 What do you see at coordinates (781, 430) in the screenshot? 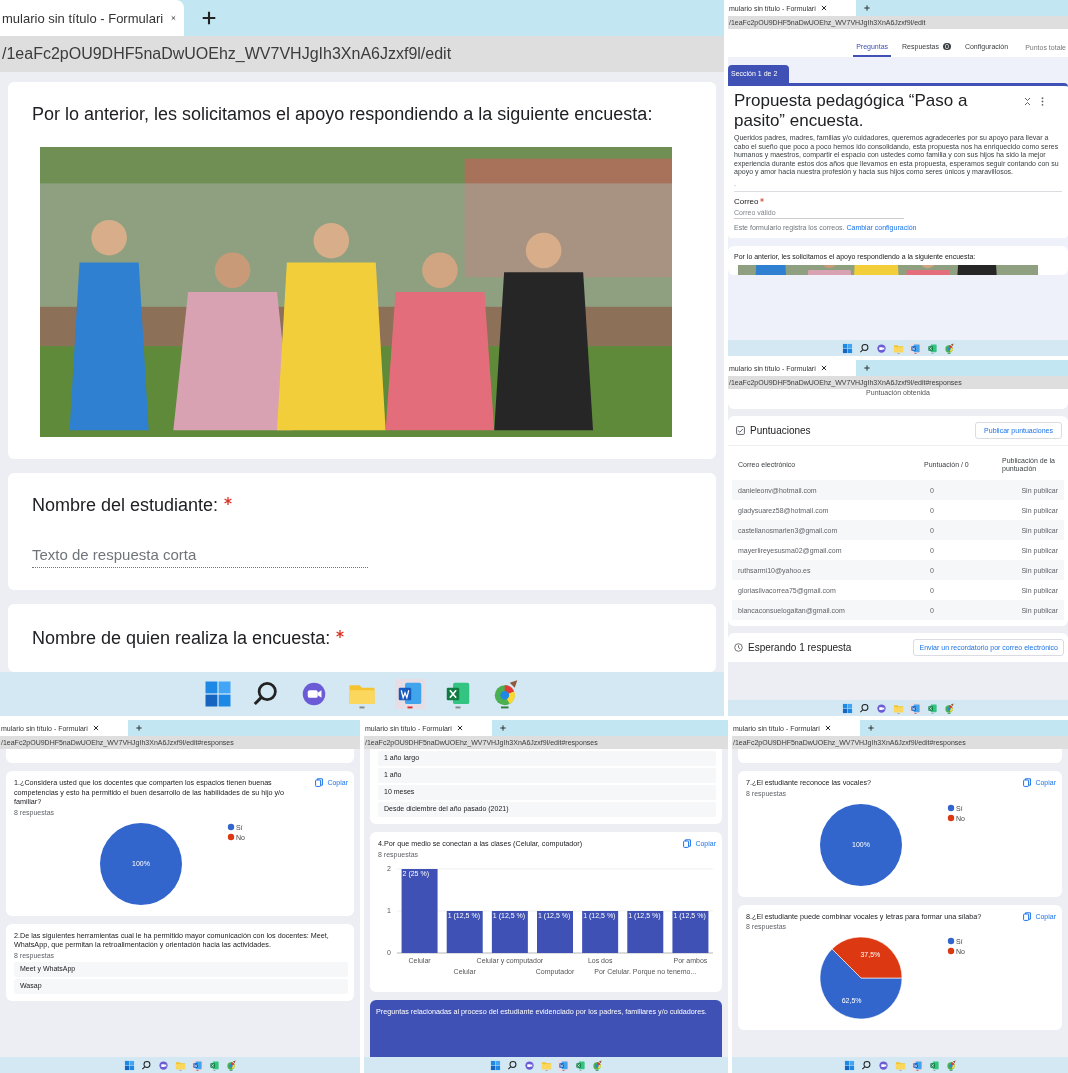
I see `section-heading: Puntuaciones` at bounding box center [781, 430].